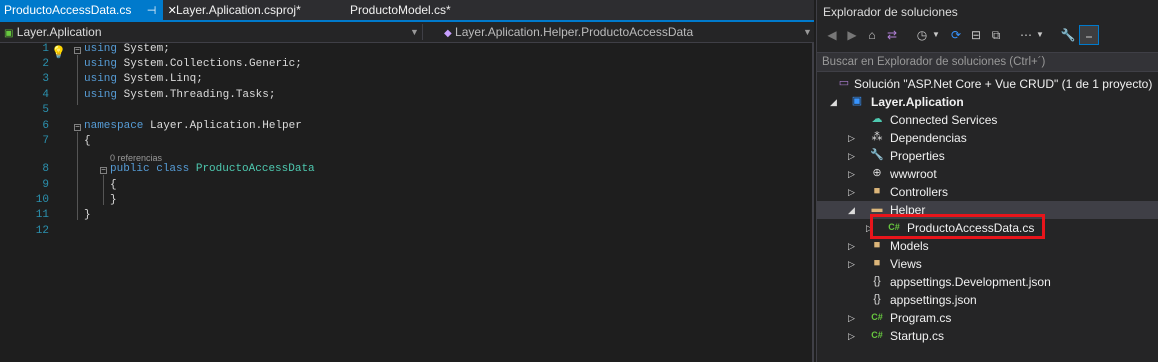  Describe the element at coordinates (42, 215) in the screenshot. I see `line-number: 11` at that location.